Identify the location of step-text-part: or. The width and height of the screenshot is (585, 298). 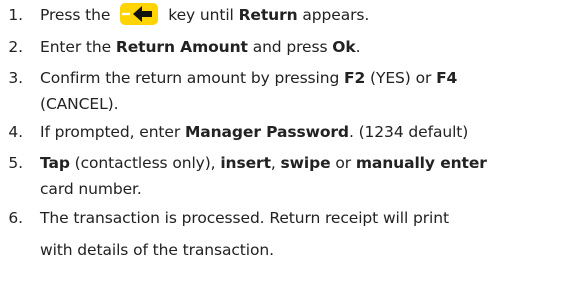
(343, 163).